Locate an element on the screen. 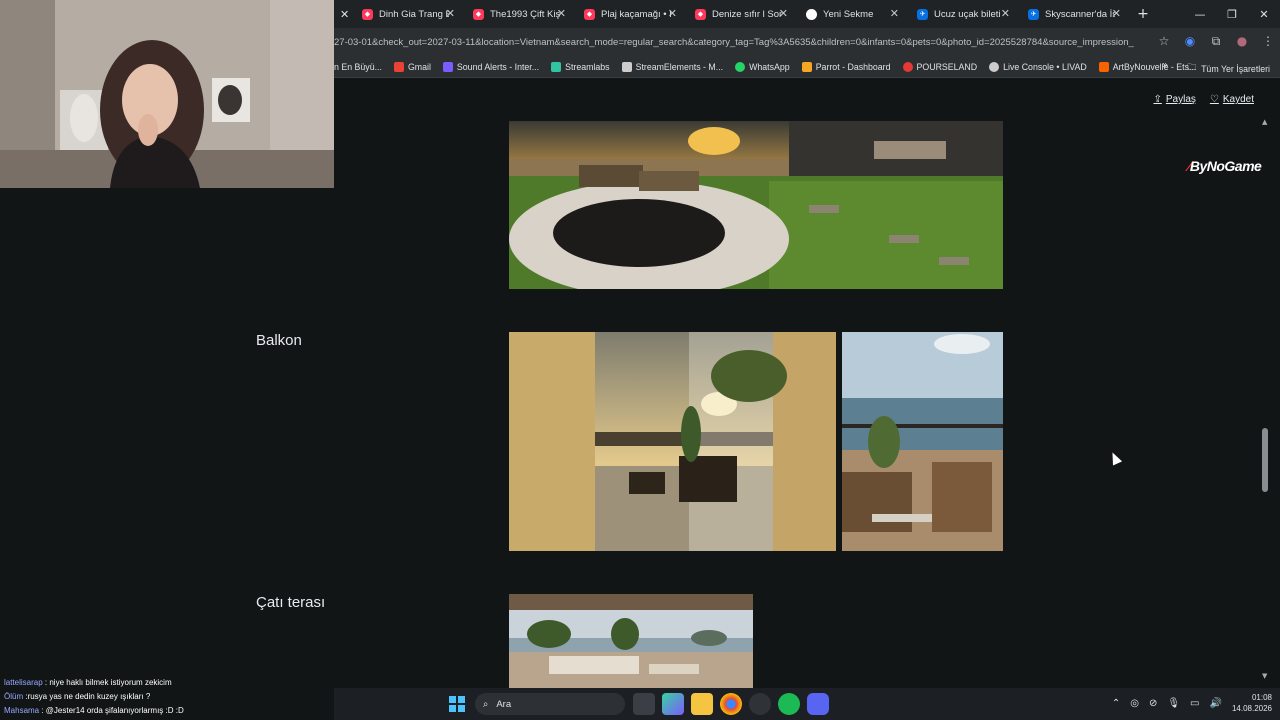 Image resolution: width=1280 pixels, height=720 pixels. chat-text: :rusya yas ne dedin kuzey ışıkları ? is located at coordinates (87, 696).